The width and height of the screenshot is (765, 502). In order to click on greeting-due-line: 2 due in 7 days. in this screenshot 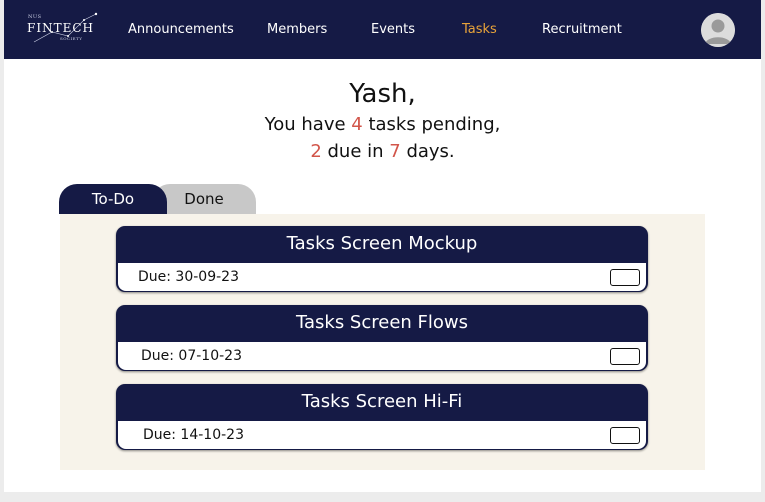, I will do `click(382, 151)`.